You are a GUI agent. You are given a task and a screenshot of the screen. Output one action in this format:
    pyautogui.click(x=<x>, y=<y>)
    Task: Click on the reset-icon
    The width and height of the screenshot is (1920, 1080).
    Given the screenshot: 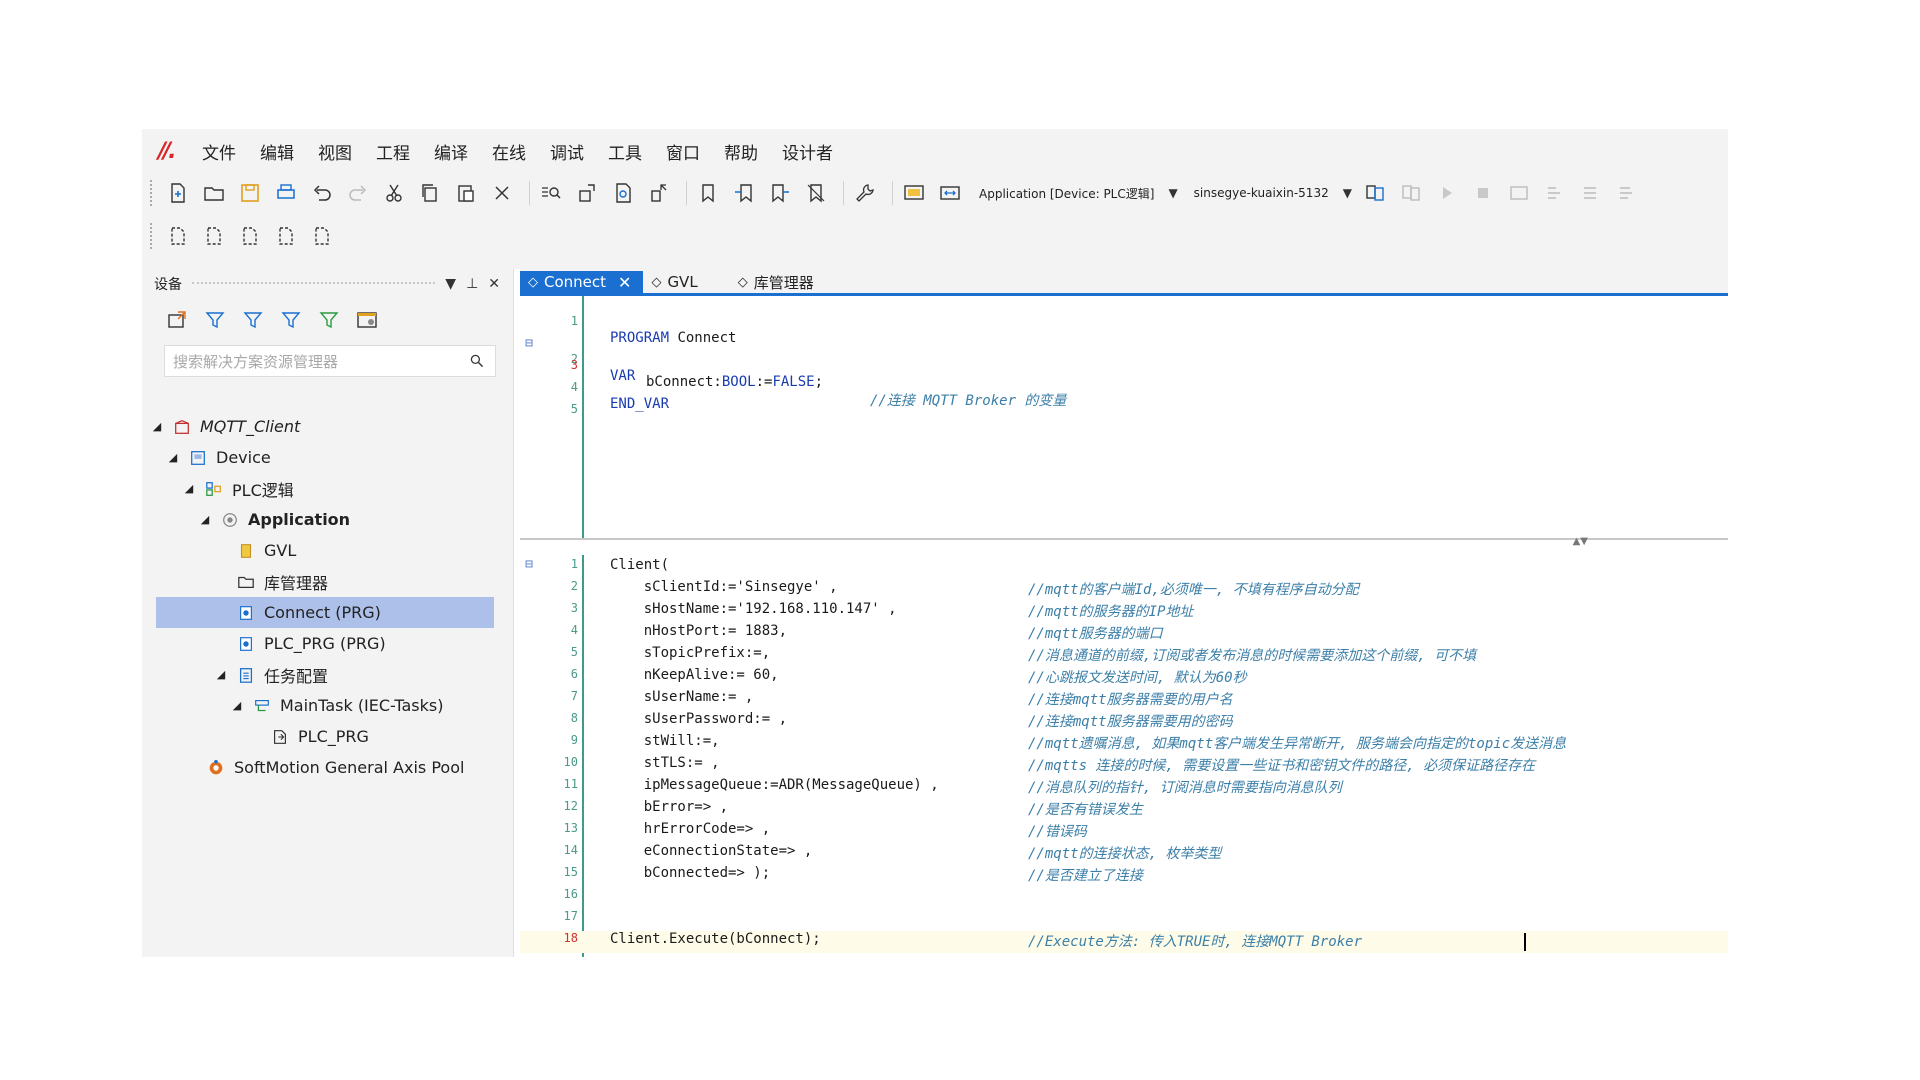 What is the action you would take?
    pyautogui.click(x=1519, y=193)
    